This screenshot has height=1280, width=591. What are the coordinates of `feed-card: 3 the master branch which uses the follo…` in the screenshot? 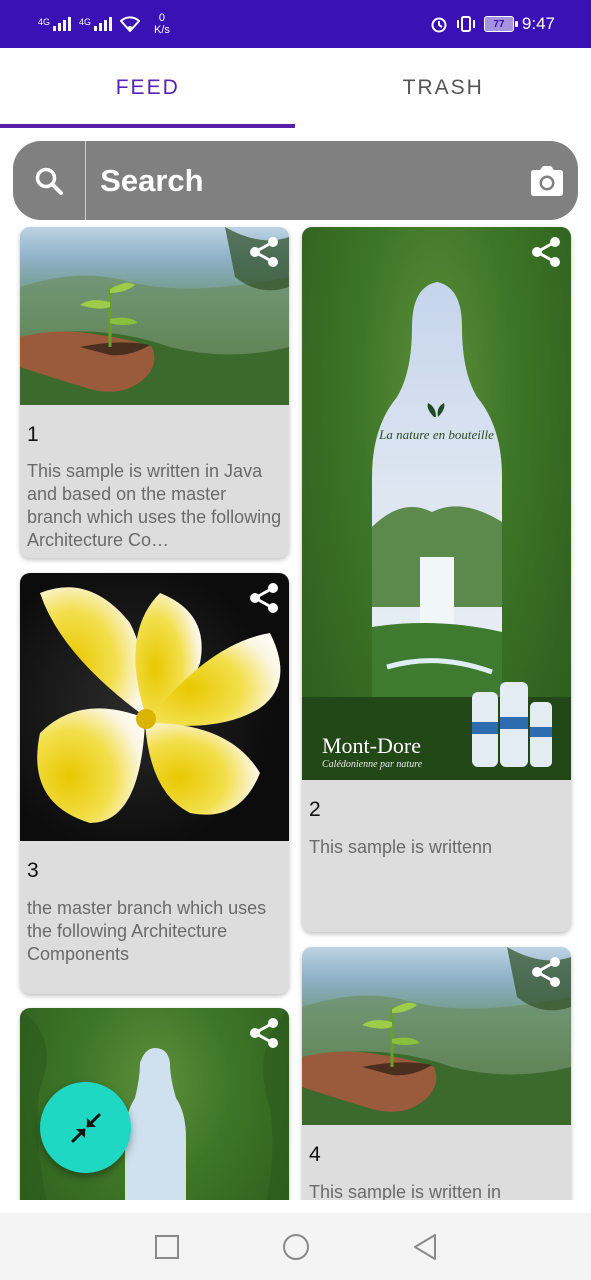 It's located at (154, 783).